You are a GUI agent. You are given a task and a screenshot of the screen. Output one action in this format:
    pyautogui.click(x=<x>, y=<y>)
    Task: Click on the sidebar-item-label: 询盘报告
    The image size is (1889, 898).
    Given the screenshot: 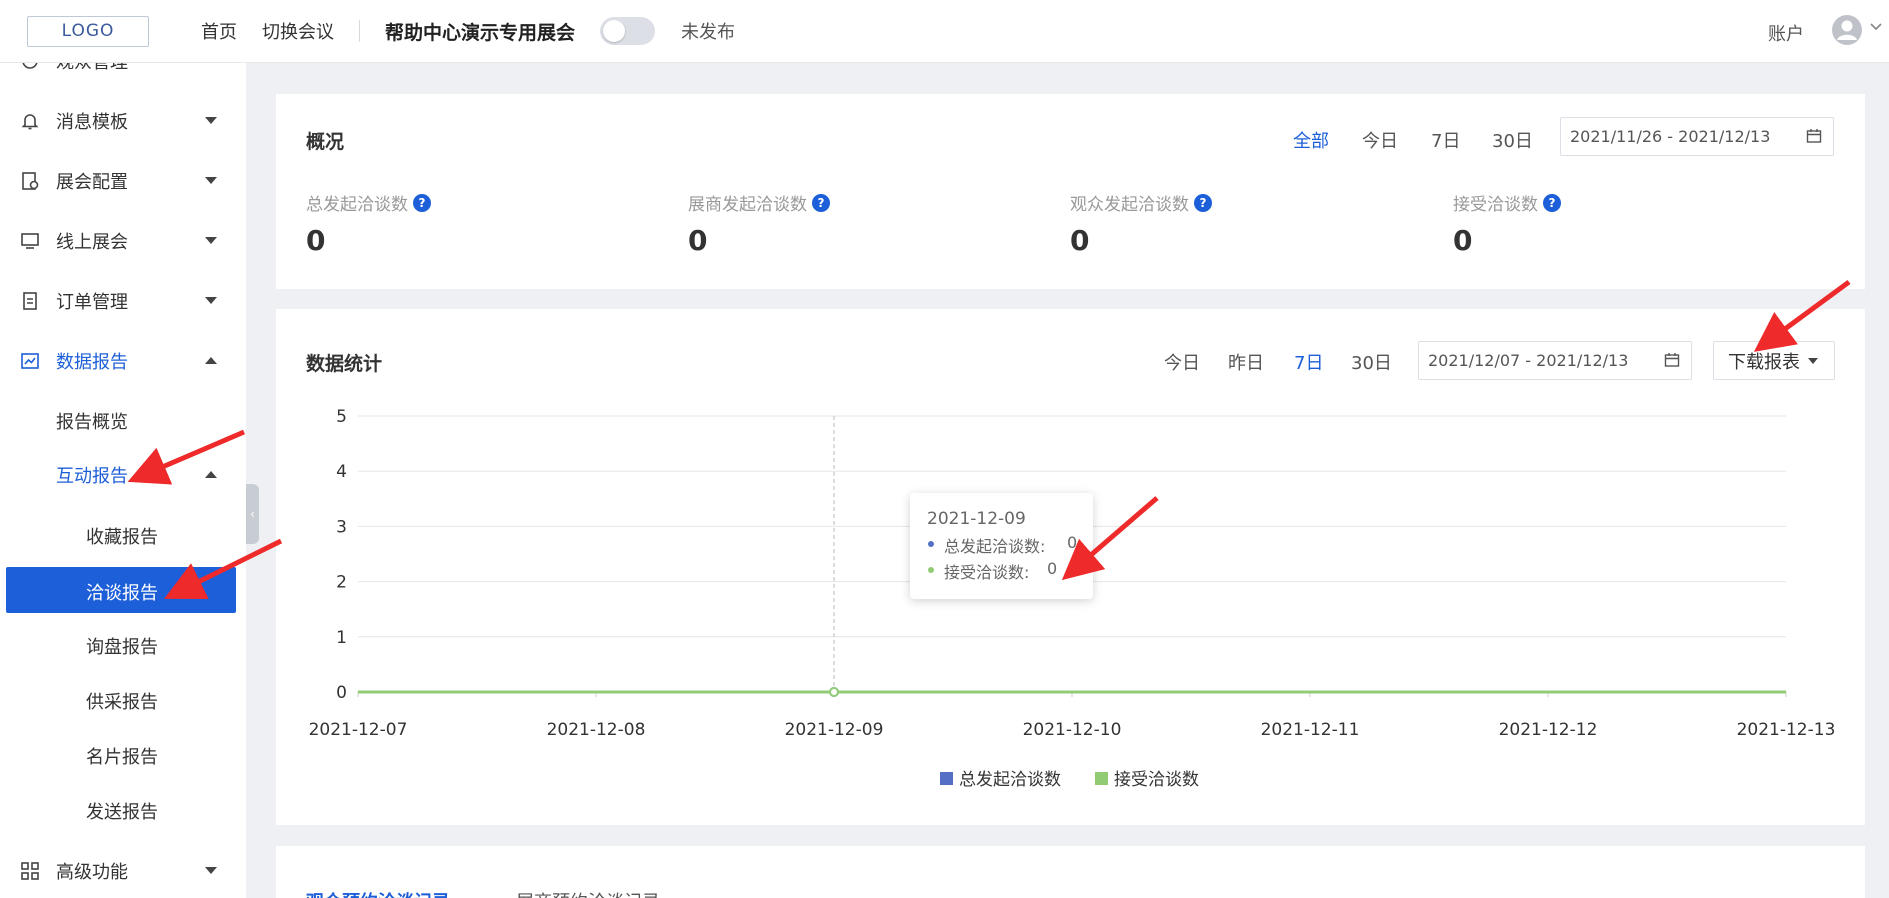 What is the action you would take?
    pyautogui.click(x=122, y=647)
    